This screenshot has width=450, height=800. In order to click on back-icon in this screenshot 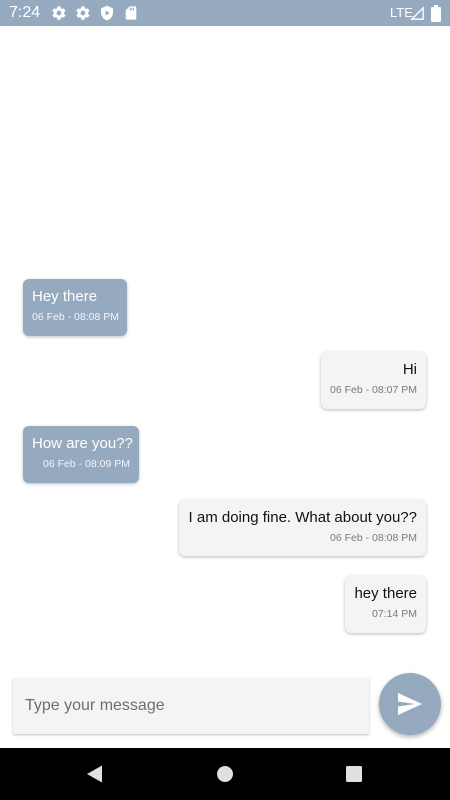, I will do `click(95, 774)`.